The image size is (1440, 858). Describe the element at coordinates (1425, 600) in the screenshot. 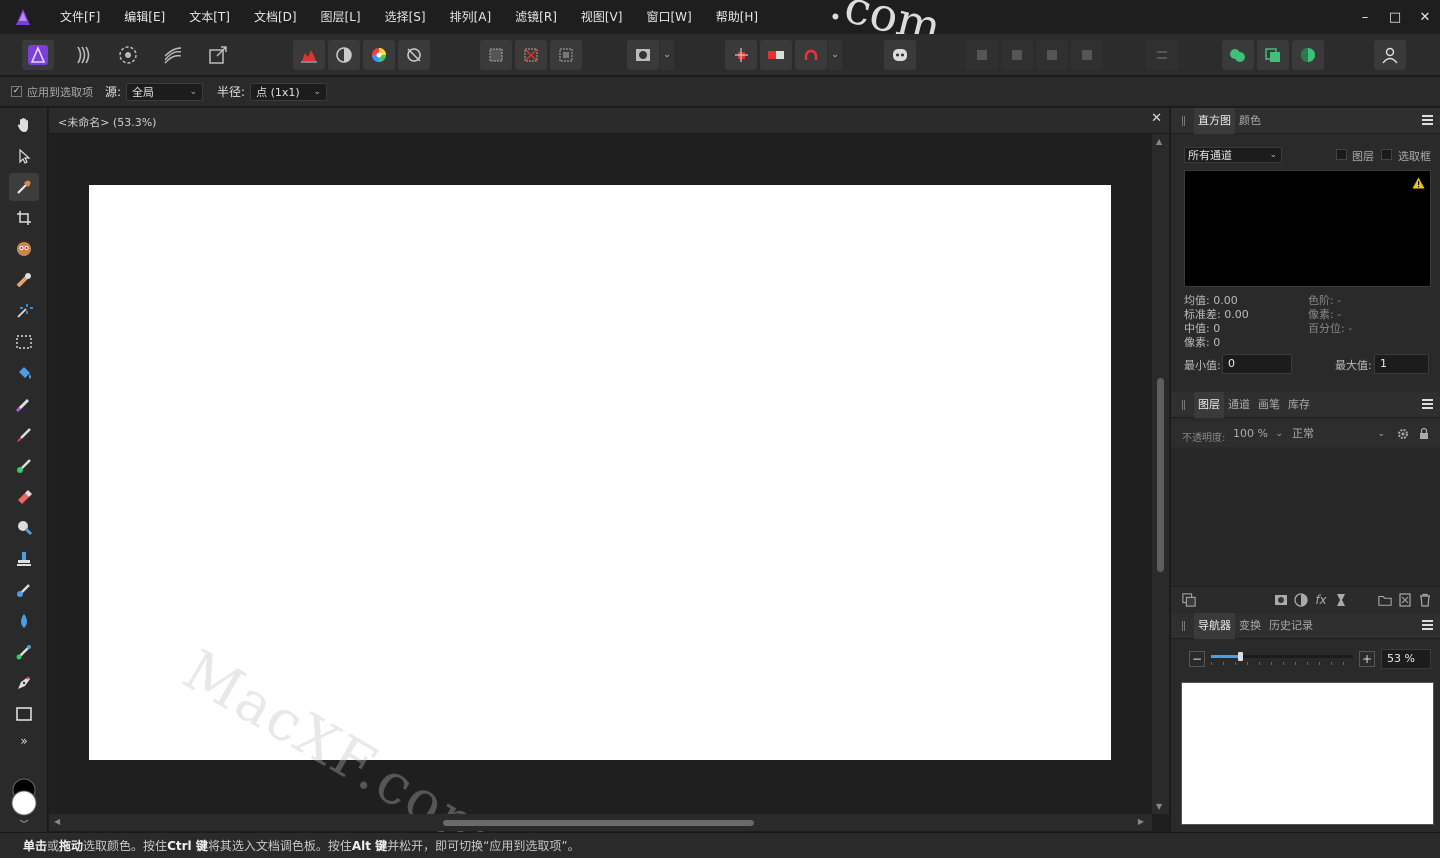

I see `delete-layer-trash-icon` at that location.